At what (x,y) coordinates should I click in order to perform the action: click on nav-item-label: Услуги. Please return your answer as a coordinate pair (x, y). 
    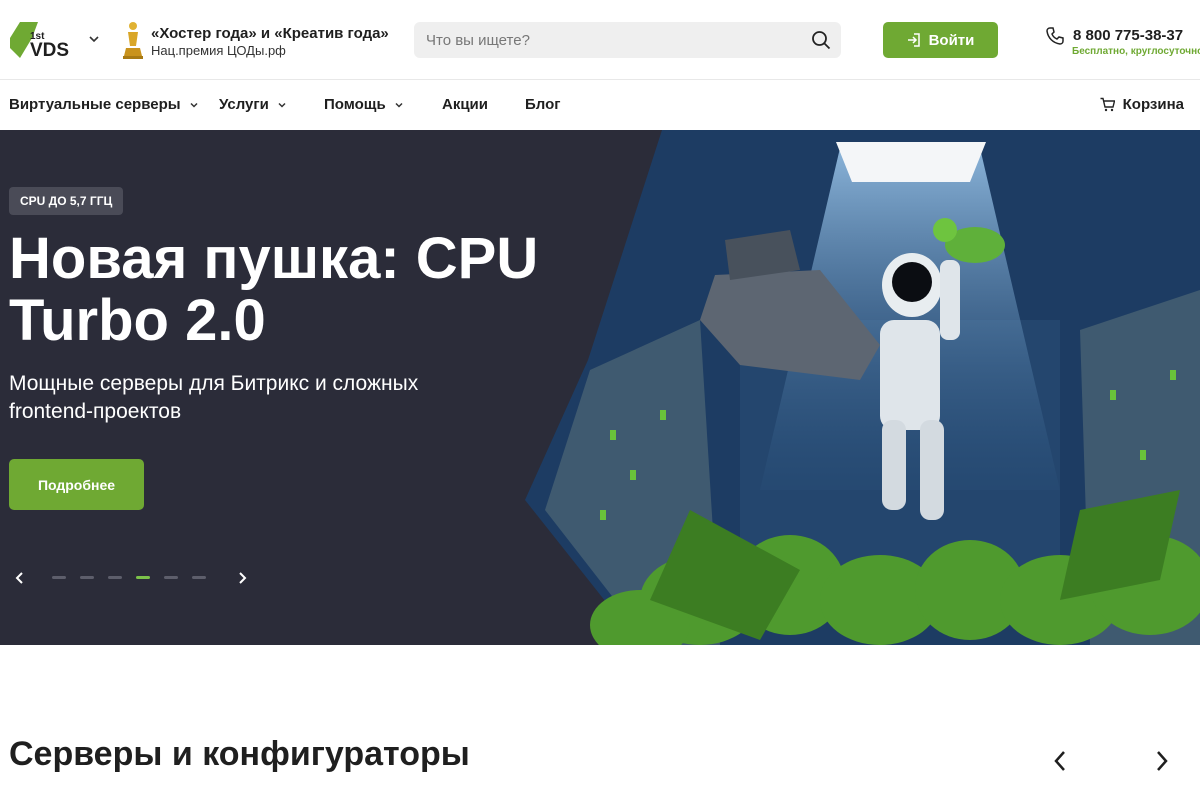
    Looking at the image, I should click on (244, 104).